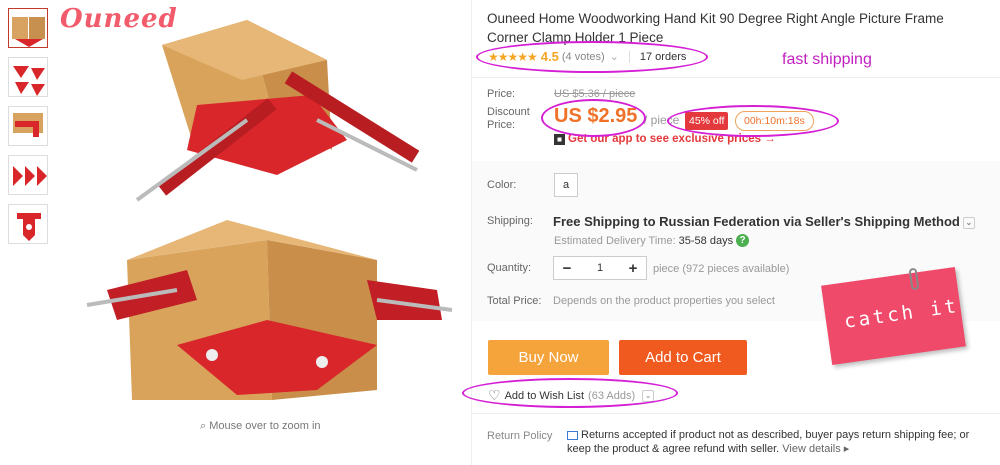 The height and width of the screenshot is (465, 1000). What do you see at coordinates (743, 240) in the screenshot?
I see `help-icon: ?` at bounding box center [743, 240].